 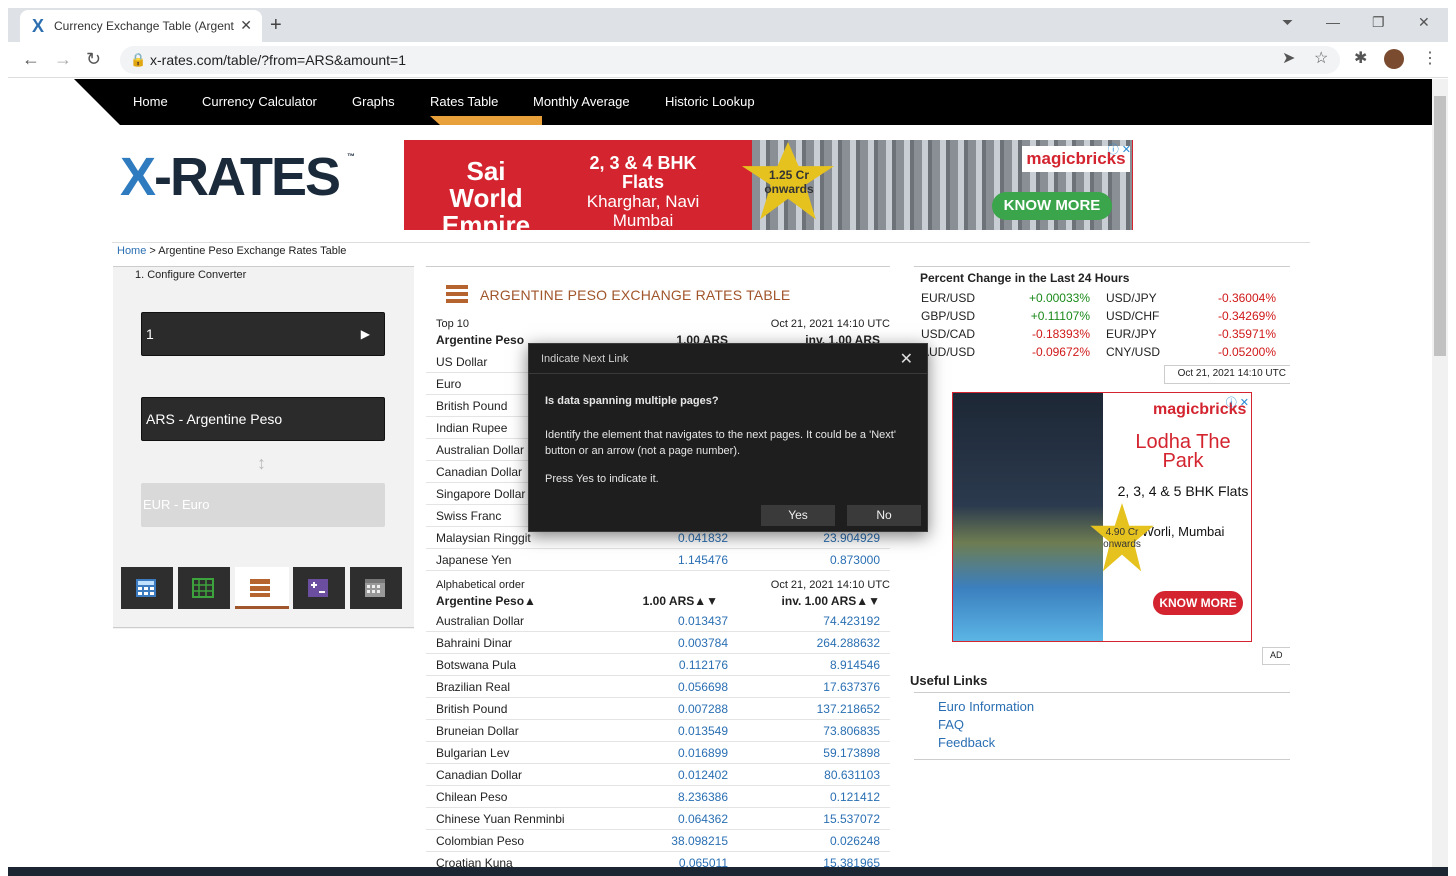 I want to click on nav-graphs: Graphs, so click(x=373, y=101).